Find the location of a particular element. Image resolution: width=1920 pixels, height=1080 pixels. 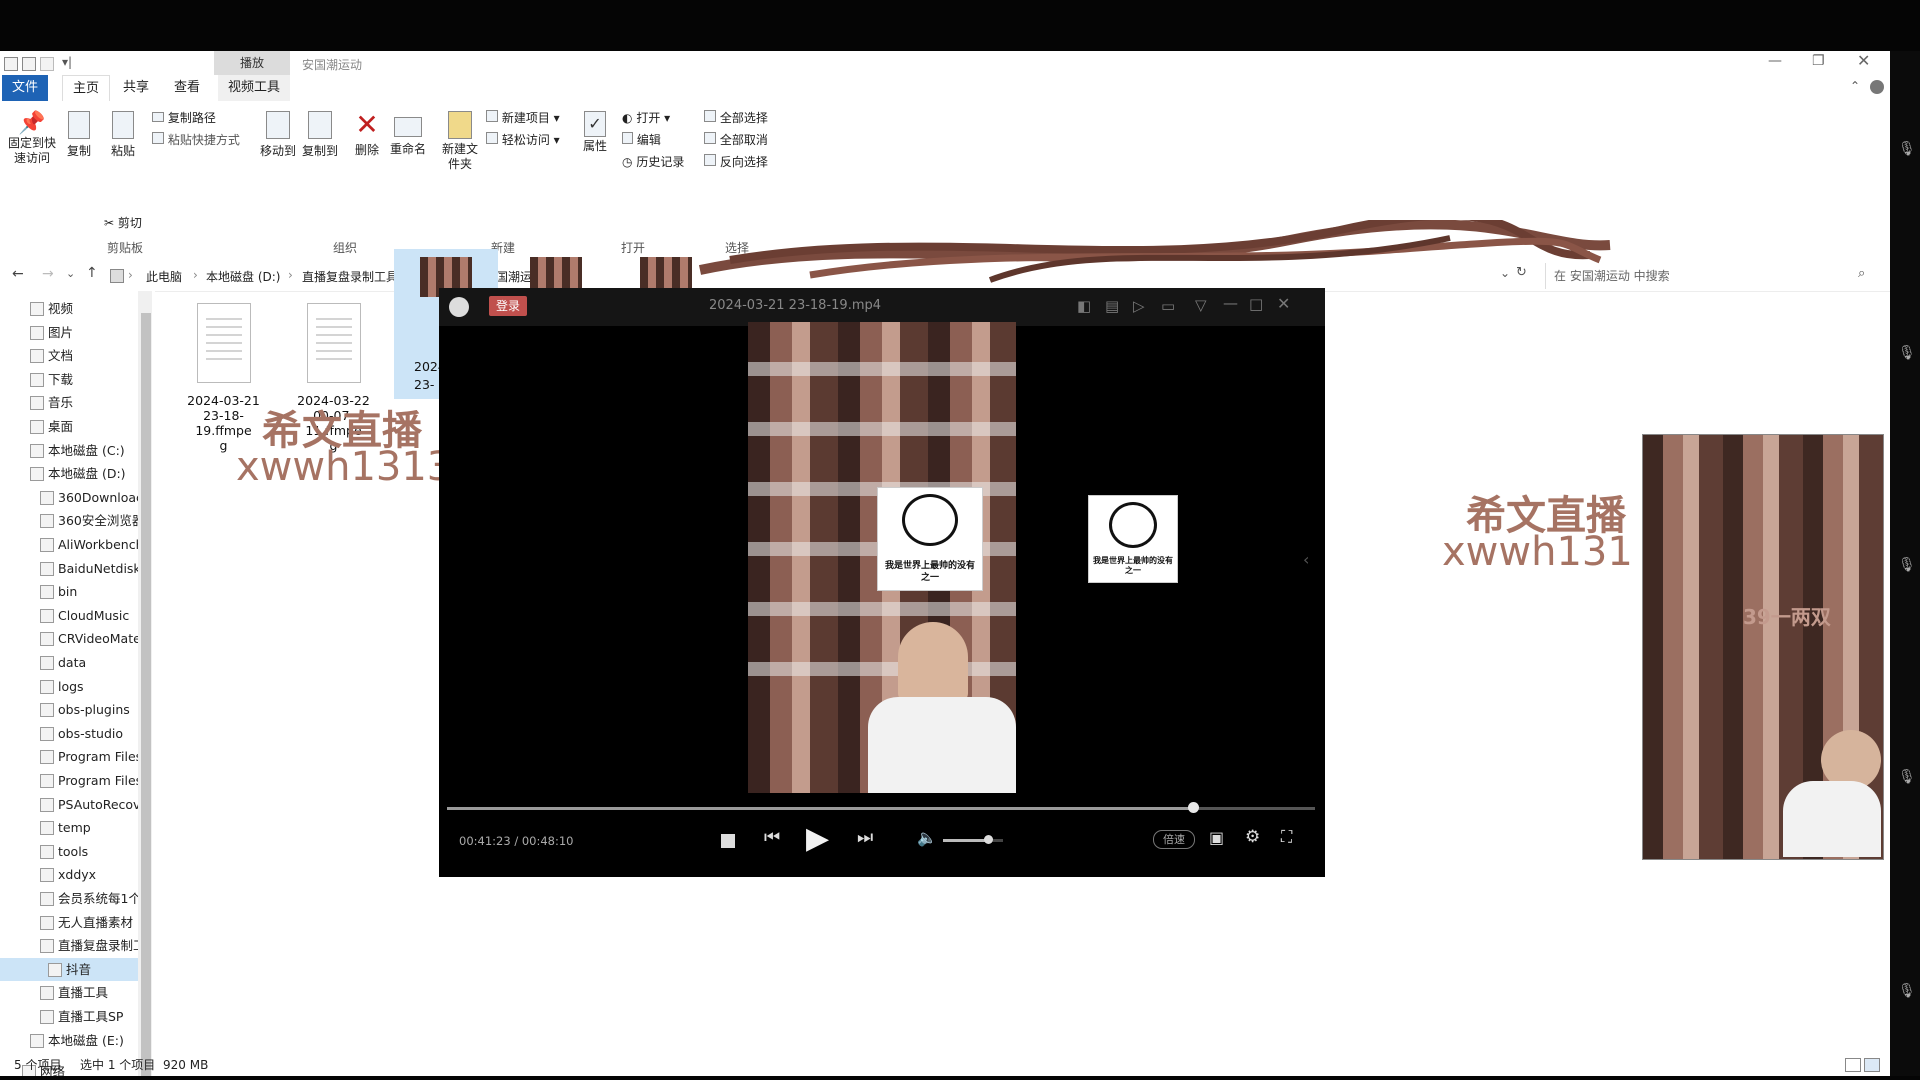

new-folder-button: 新建文件夹 is located at coordinates (460, 141).